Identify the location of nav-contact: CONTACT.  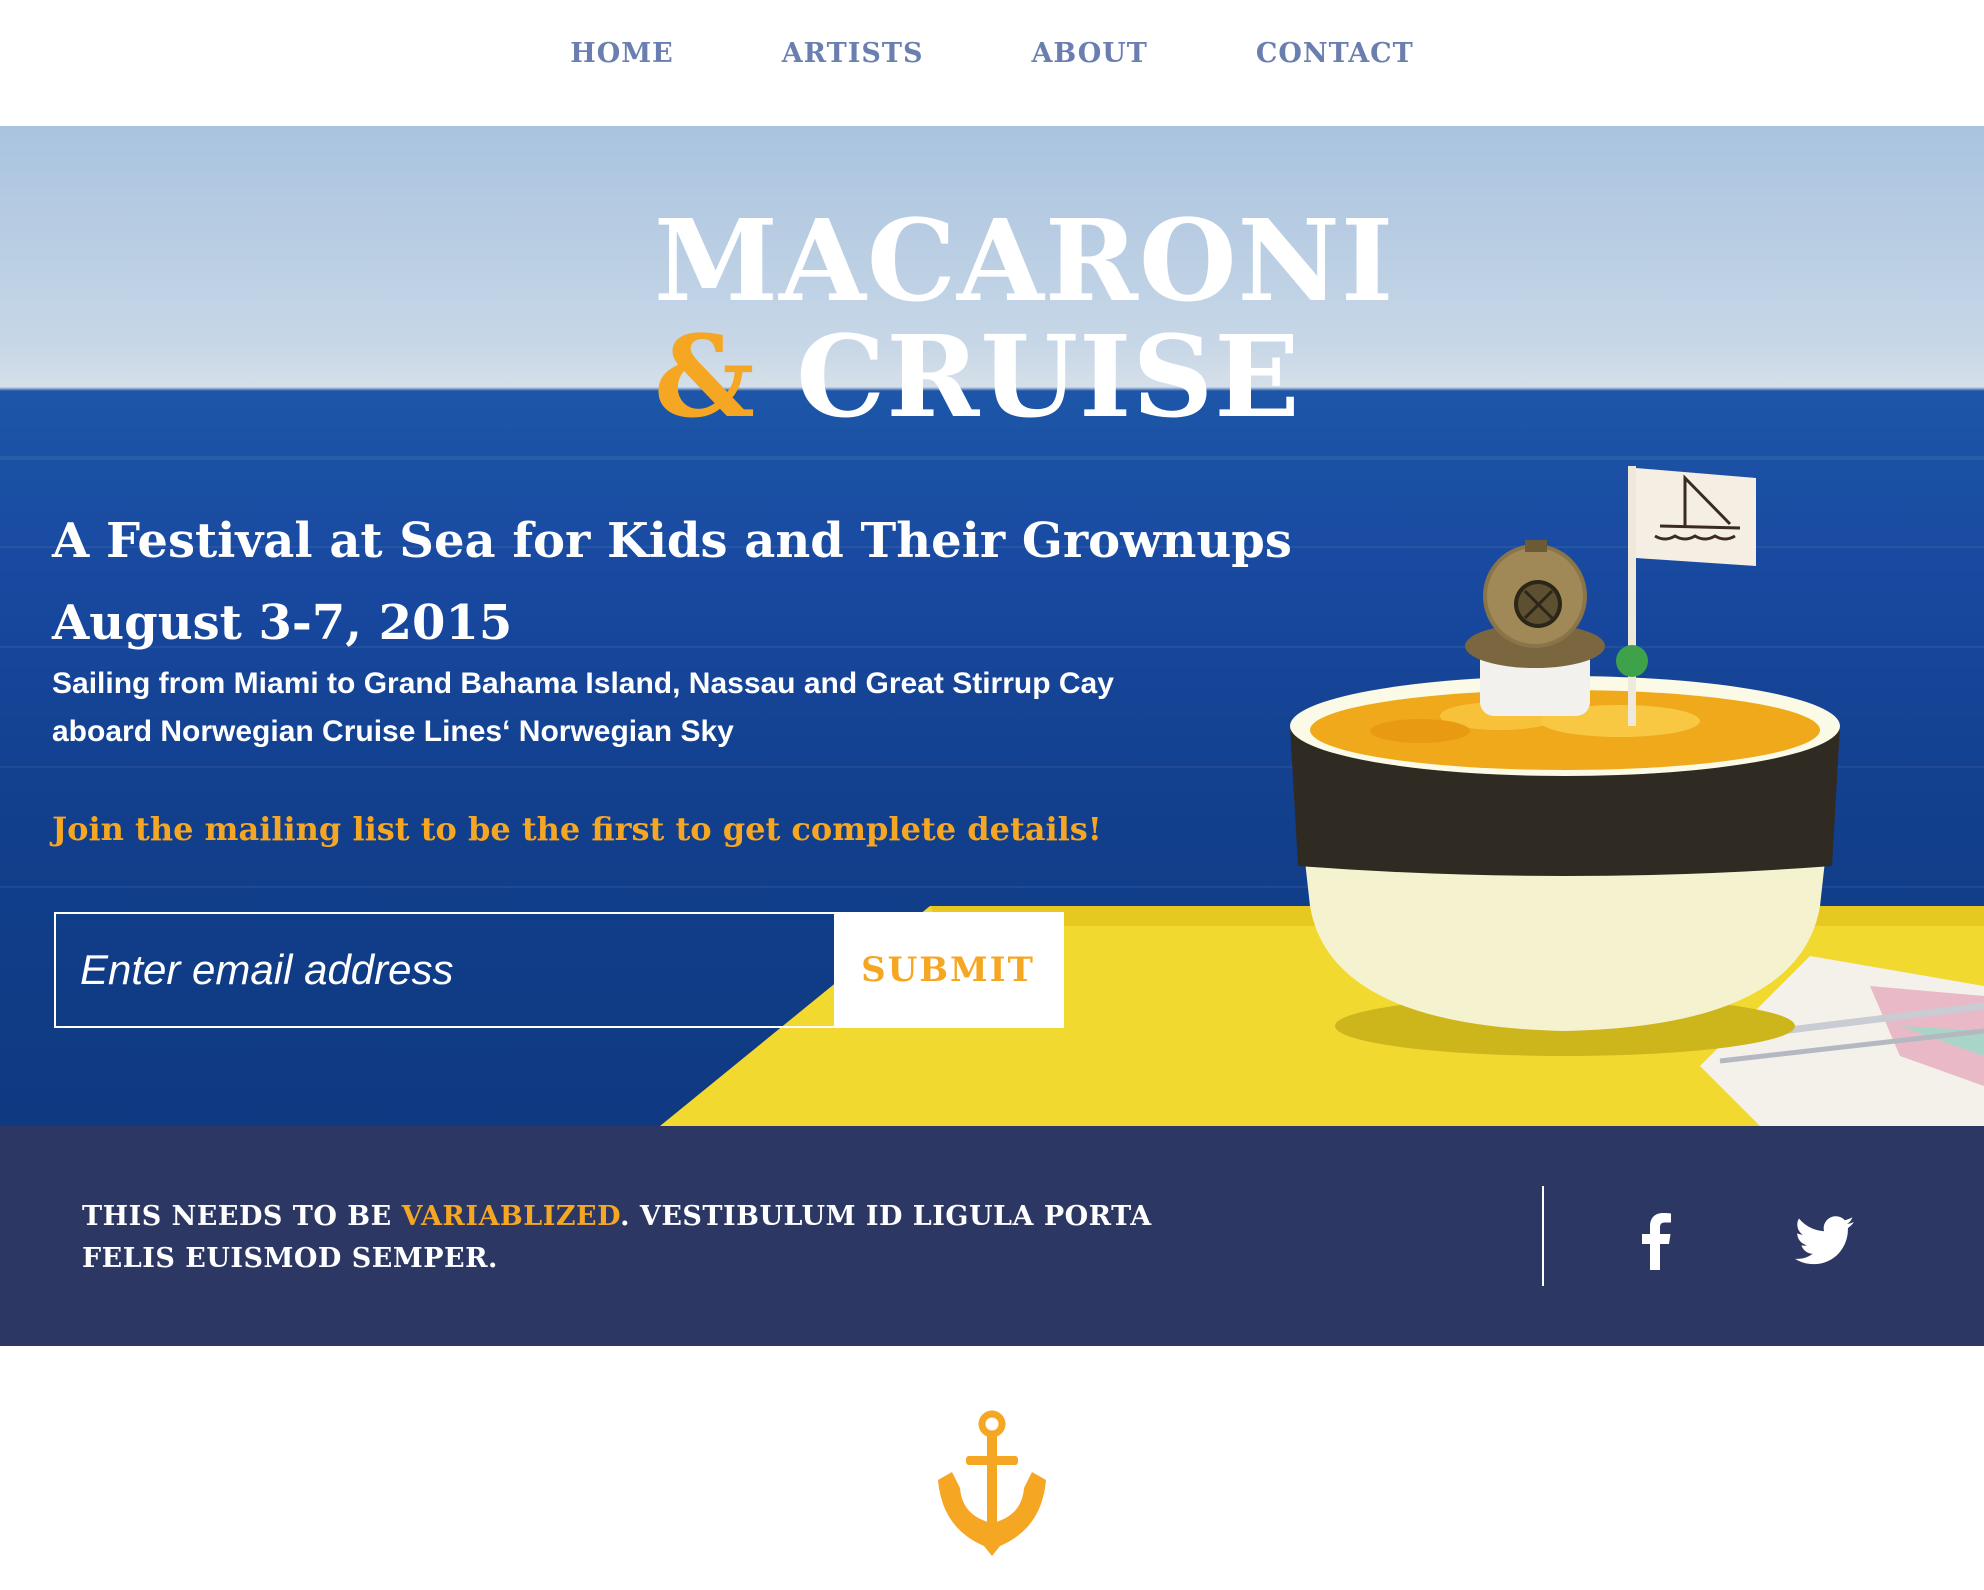
(1335, 53).